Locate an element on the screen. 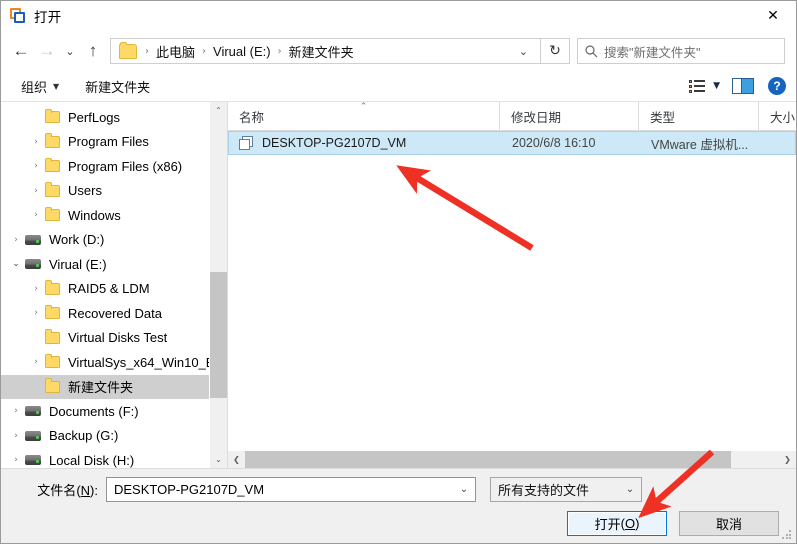 The height and width of the screenshot is (544, 797). tree-vertical-scrollbar: ⌃ ⌄ is located at coordinates (218, 285).